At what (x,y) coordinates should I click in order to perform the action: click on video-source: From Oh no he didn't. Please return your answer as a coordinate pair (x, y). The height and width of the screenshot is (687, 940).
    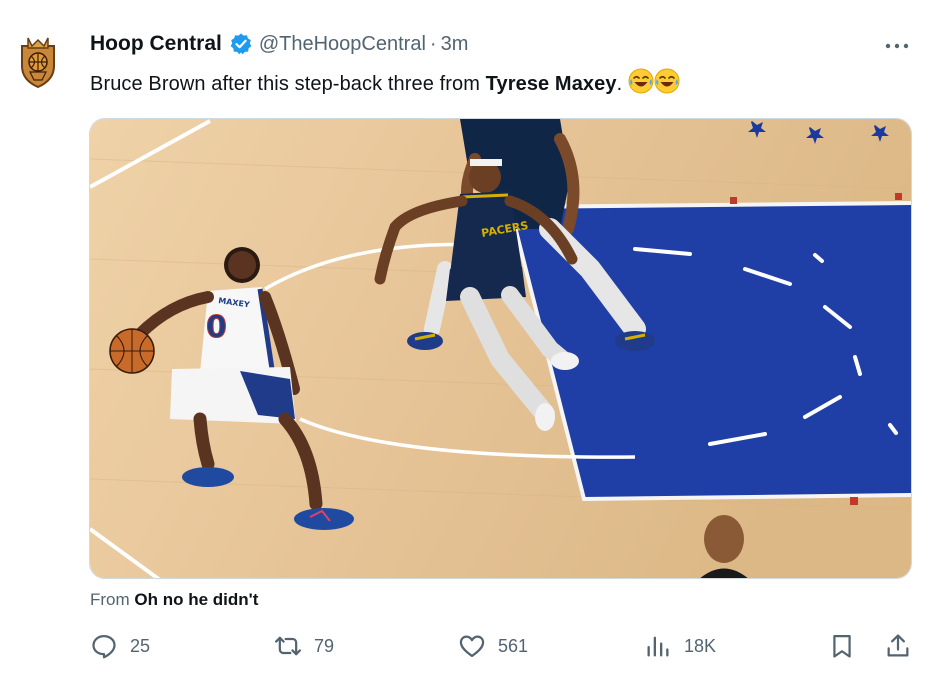
    Looking at the image, I should click on (174, 600).